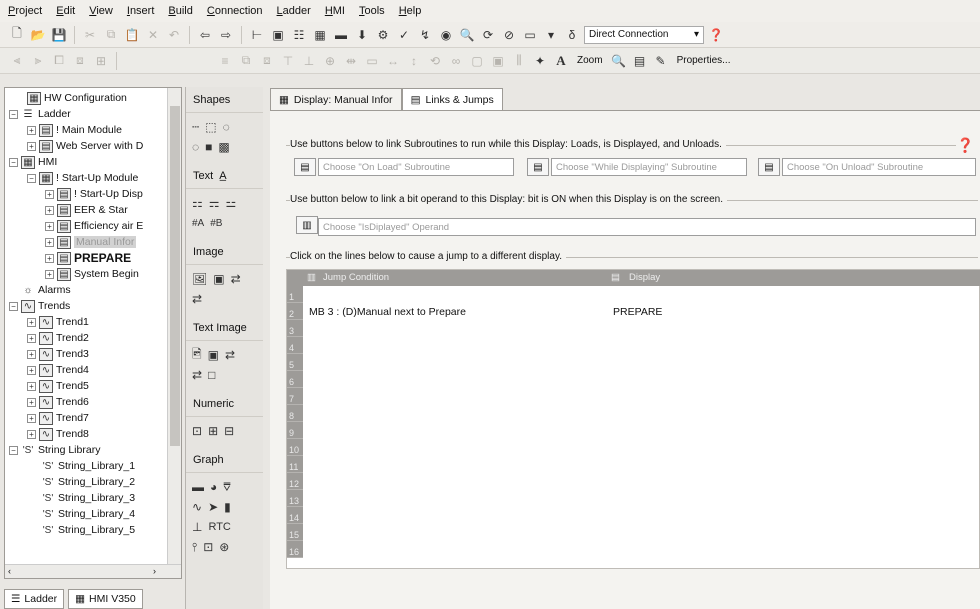  What do you see at coordinates (88, 466) in the screenshot?
I see `tree-item-string-library-1: 'S' String_Library_1` at bounding box center [88, 466].